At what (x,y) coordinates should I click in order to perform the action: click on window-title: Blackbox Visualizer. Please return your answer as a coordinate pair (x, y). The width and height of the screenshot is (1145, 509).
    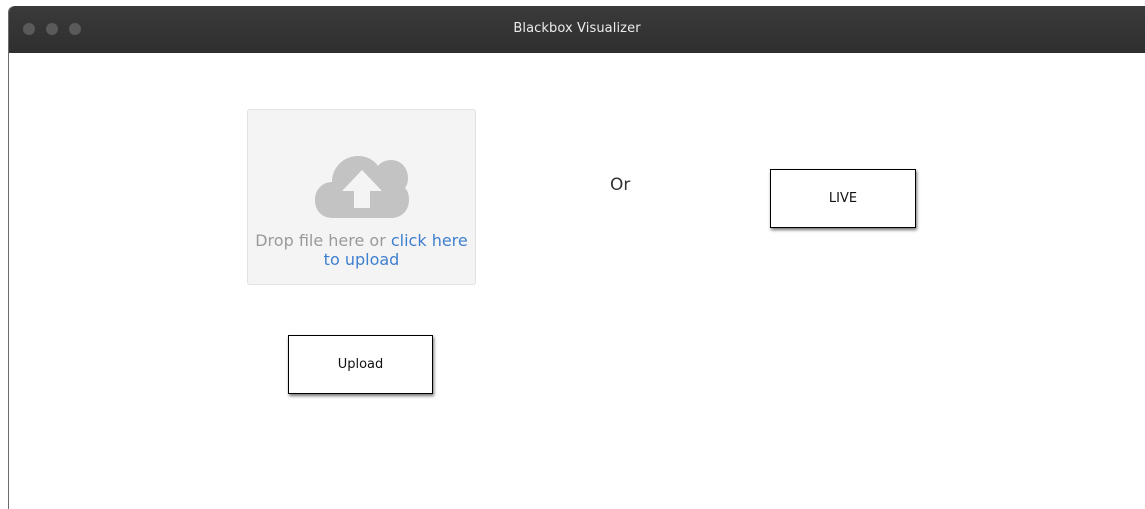
    Looking at the image, I should click on (577, 28).